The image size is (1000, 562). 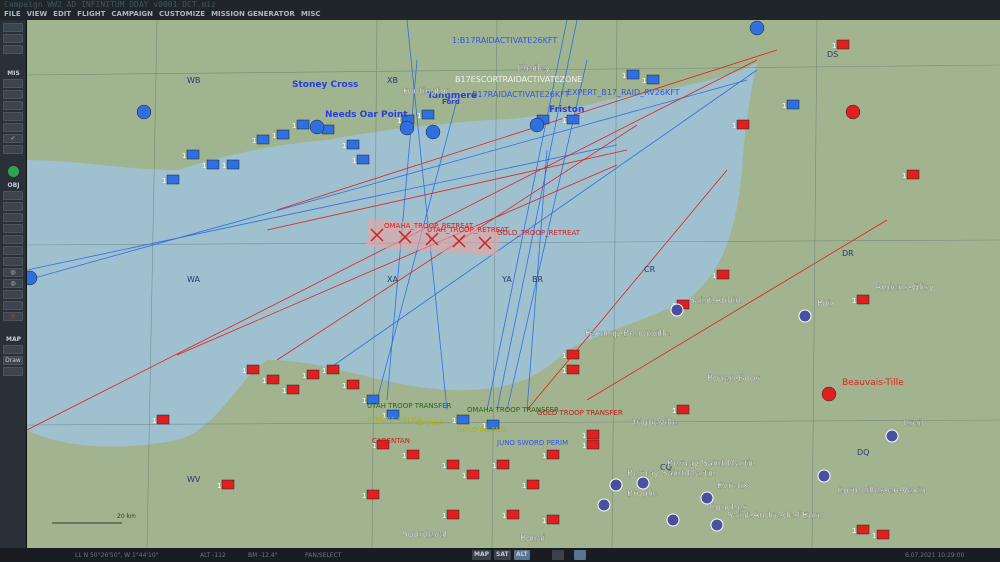 What do you see at coordinates (13, 305) in the screenshot?
I see `formation-button` at bounding box center [13, 305].